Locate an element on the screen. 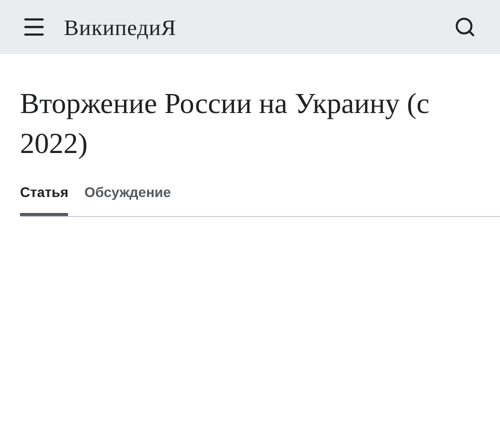 The image size is (500, 430). tab: Обсуждение is located at coordinates (127, 199).